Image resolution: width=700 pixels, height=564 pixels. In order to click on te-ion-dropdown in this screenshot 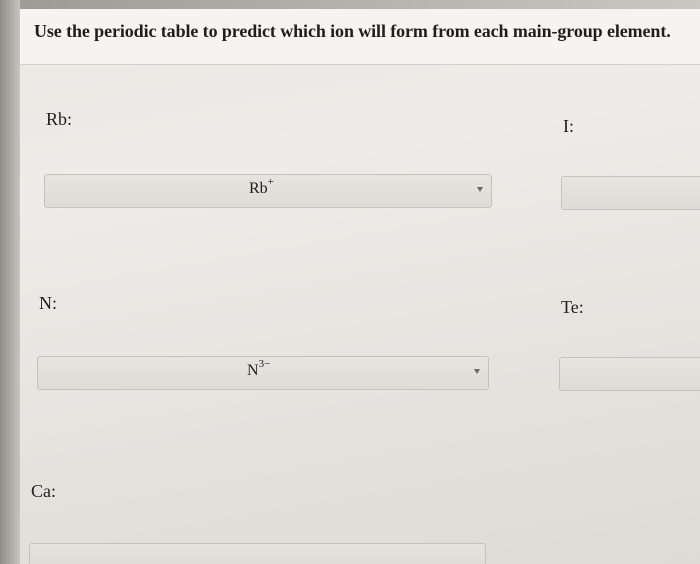, I will do `click(629, 374)`.